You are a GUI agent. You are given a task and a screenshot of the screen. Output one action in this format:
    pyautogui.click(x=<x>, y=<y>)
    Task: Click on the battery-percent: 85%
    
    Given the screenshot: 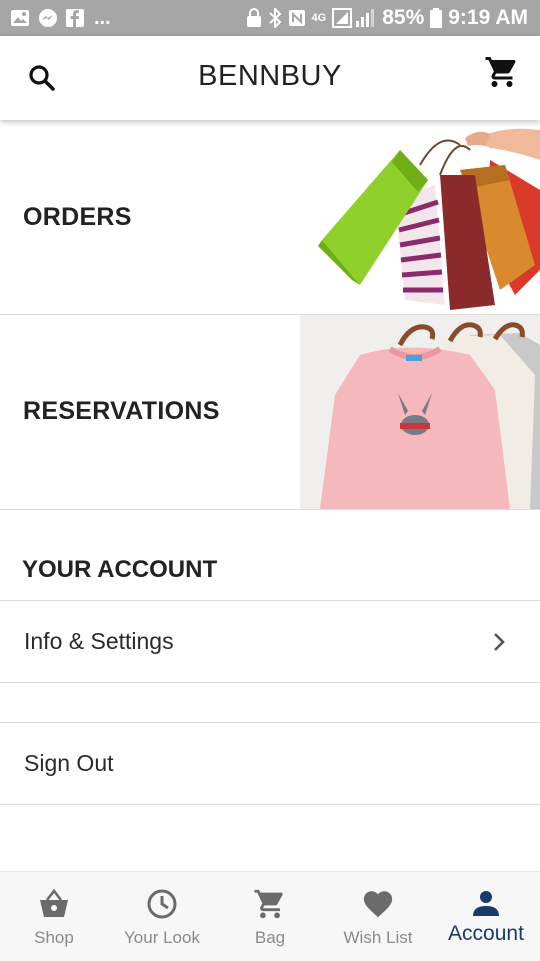 What is the action you would take?
    pyautogui.click(x=403, y=17)
    